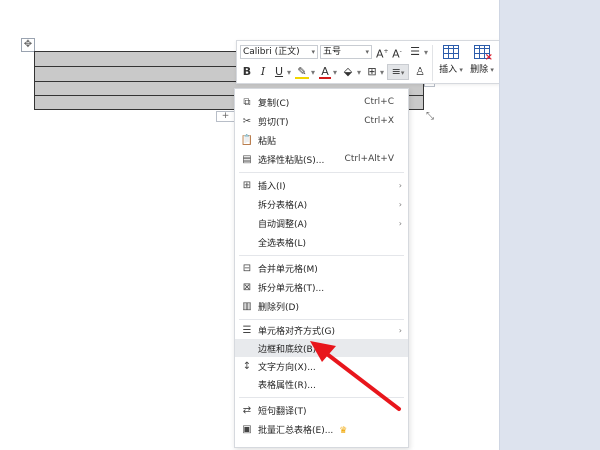 The height and width of the screenshot is (450, 600). What do you see at coordinates (363, 381) in the screenshot?
I see `arrow-shaft` at bounding box center [363, 381].